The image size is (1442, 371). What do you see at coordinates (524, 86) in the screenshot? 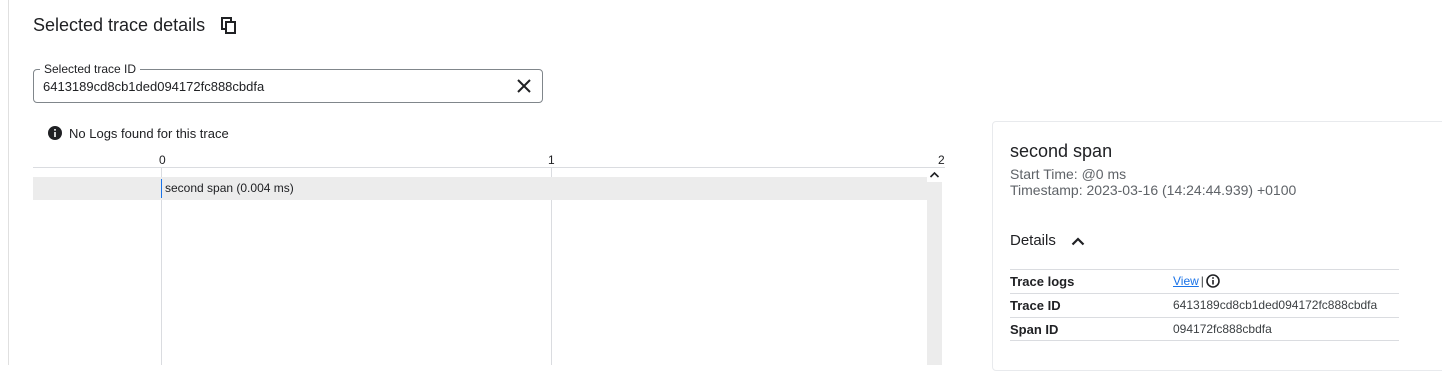
I see `close-icon` at bounding box center [524, 86].